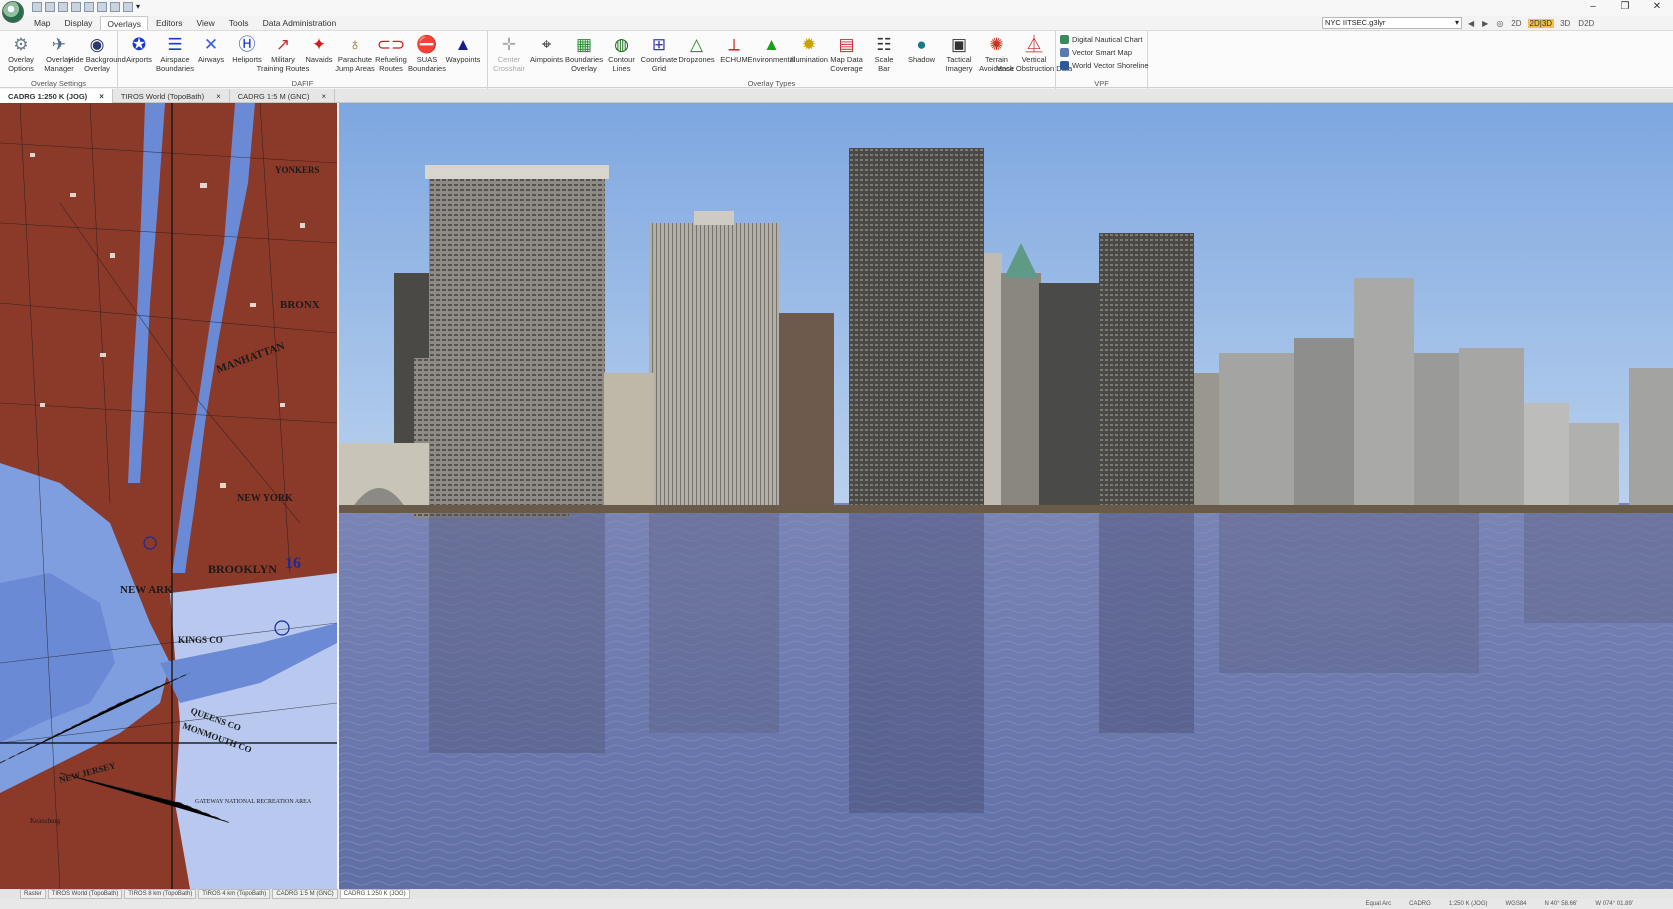  What do you see at coordinates (809, 44) in the screenshot?
I see `sun-icon: ✹` at bounding box center [809, 44].